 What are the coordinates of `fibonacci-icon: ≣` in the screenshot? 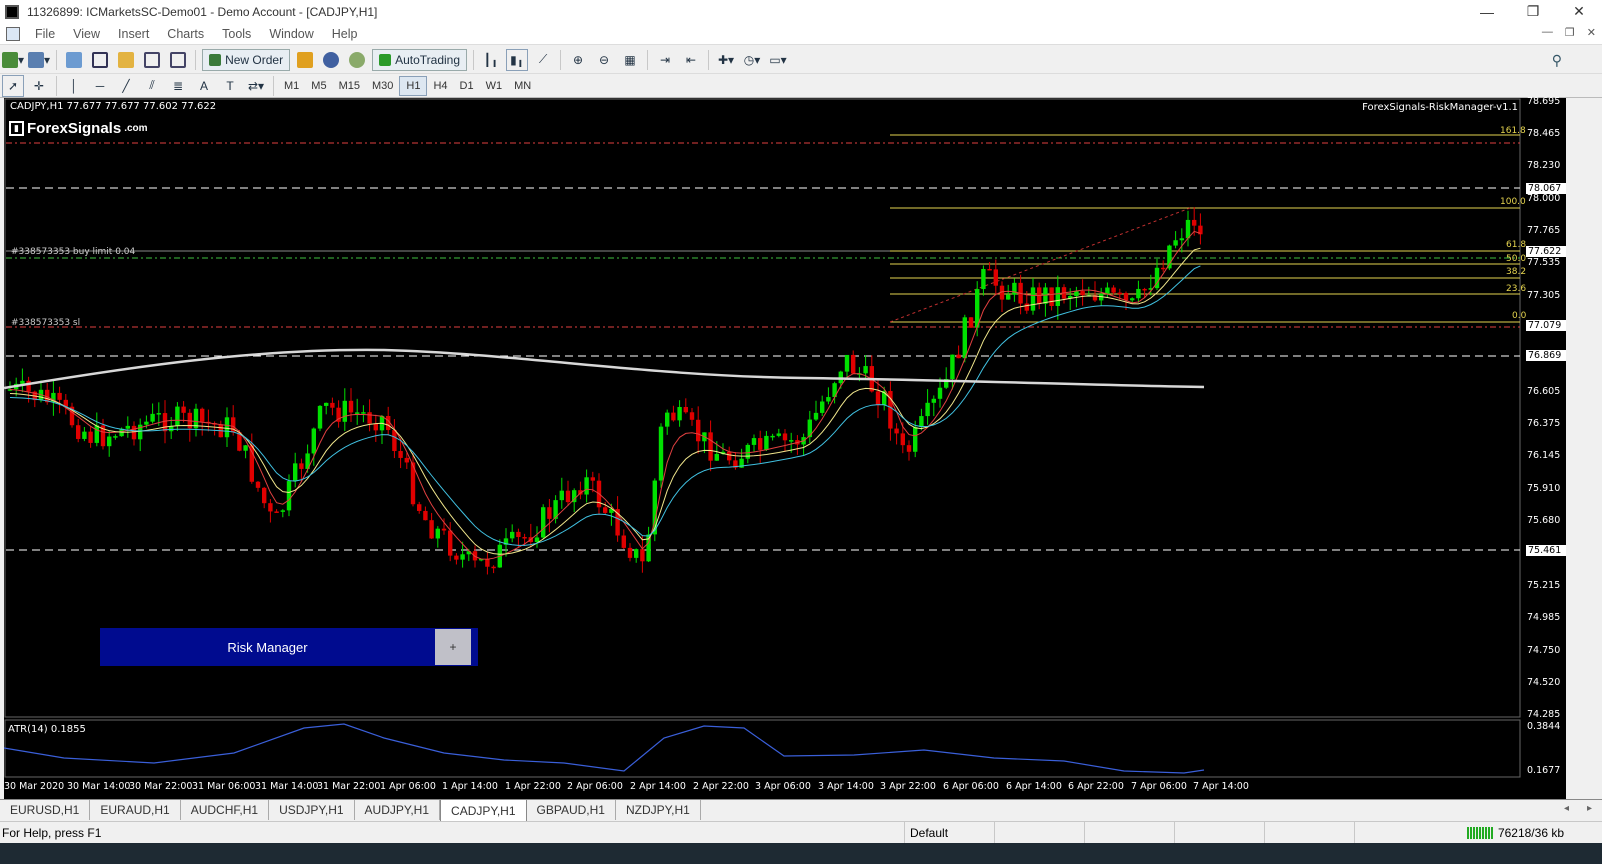 It's located at (178, 86).